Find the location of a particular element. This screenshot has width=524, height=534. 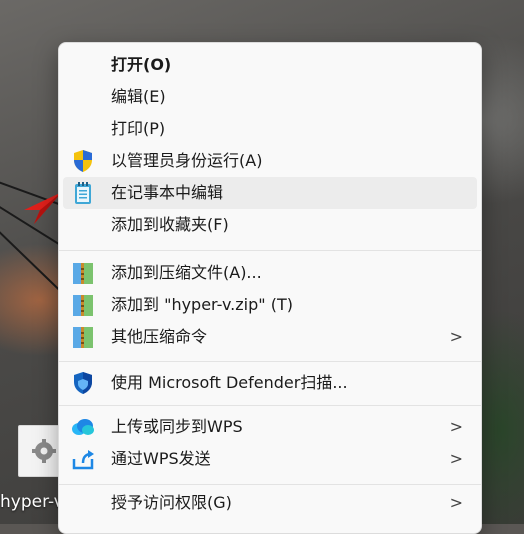

menu-item-label: 打开(O) is located at coordinates (141, 64).